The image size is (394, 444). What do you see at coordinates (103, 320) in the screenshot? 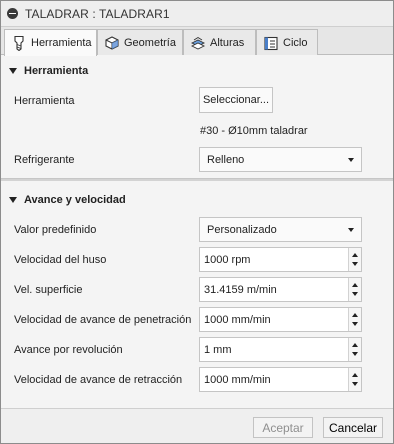
I see `field-label-plunge-feedrate: Velocidad de avance de penetración` at bounding box center [103, 320].